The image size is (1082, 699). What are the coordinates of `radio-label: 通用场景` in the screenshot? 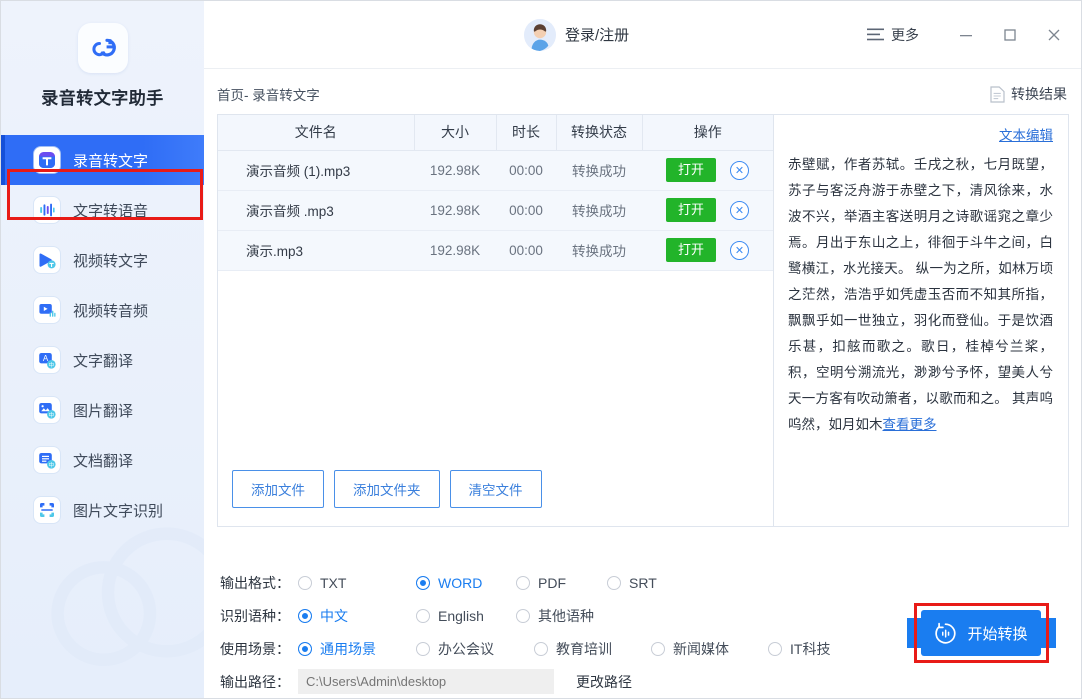 It's located at (348, 648).